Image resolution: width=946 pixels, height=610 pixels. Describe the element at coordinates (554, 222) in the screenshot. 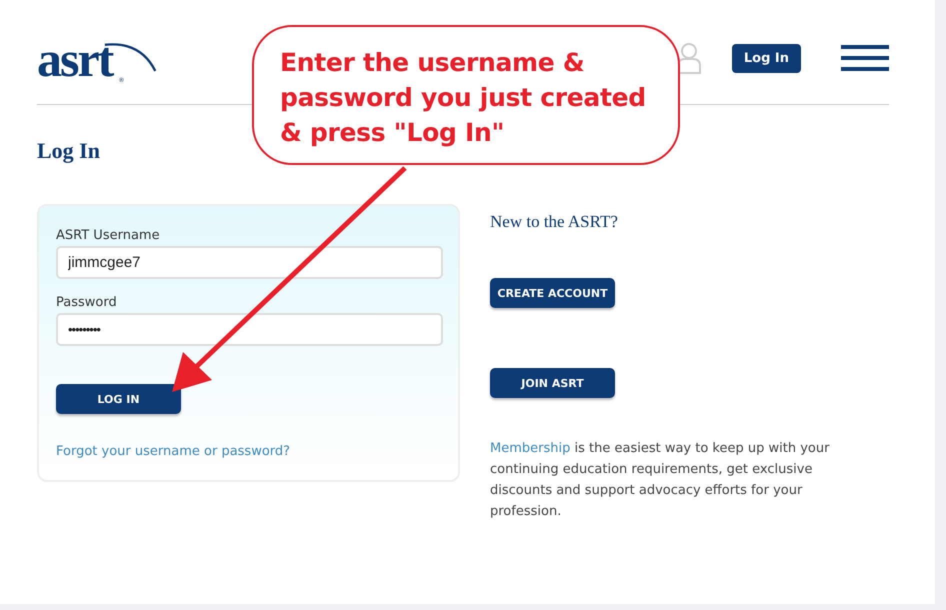

I see `signup-heading: New to the ASRT?` at that location.